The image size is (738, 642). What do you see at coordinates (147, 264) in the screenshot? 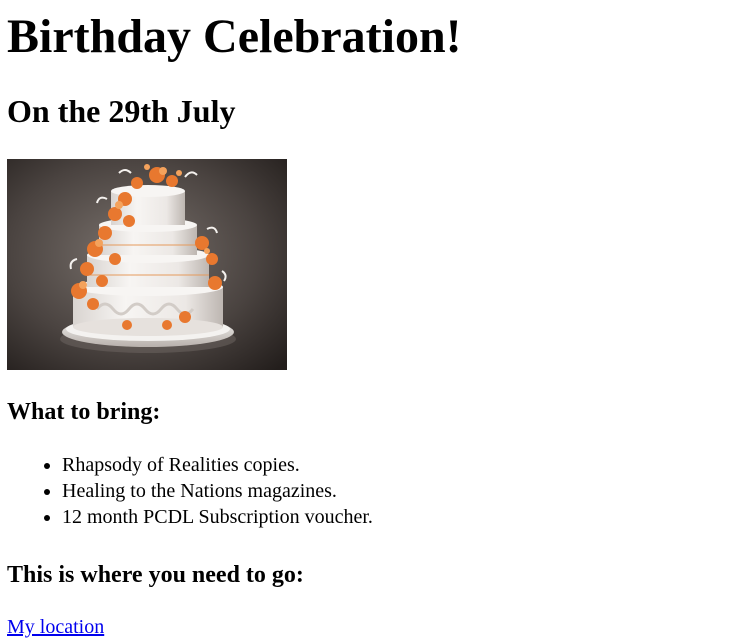
I see `cake-image` at bounding box center [147, 264].